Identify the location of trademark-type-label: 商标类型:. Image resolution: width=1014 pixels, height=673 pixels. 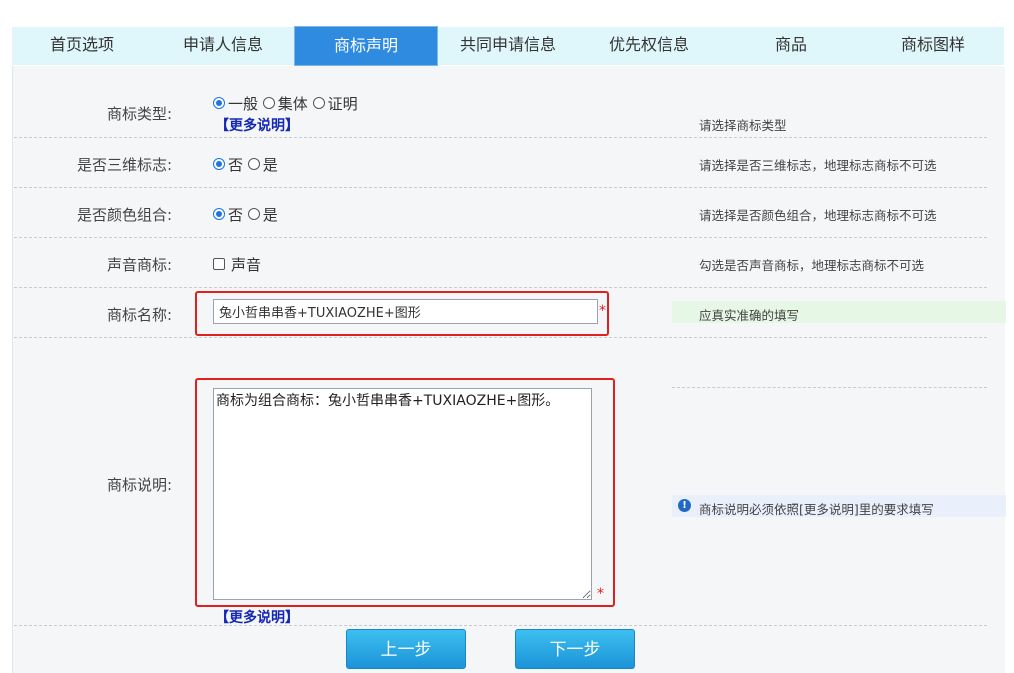
(139, 114).